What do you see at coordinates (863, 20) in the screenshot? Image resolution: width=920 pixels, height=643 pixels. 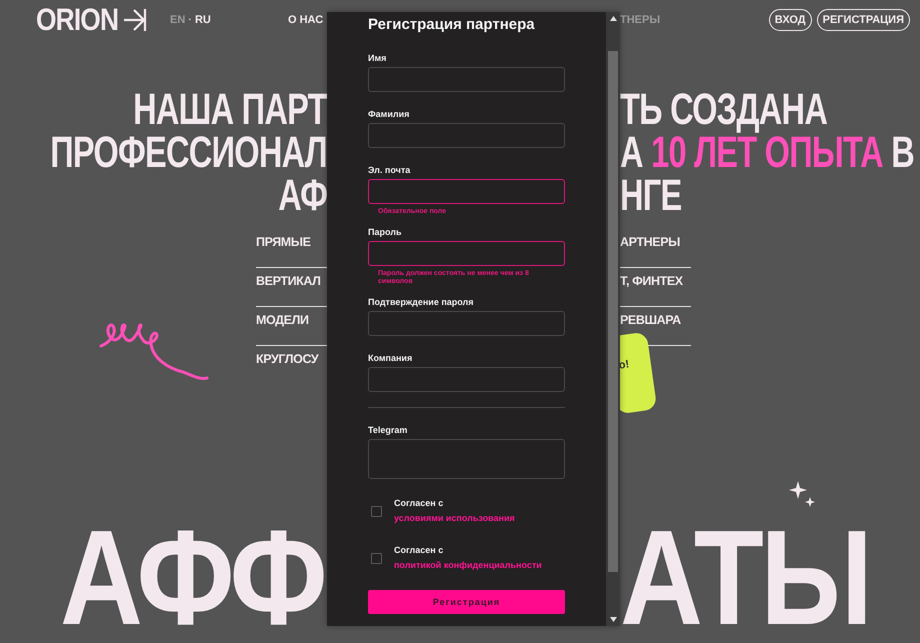 I see `header-button: РЕГИСТРАЦИЯ` at bounding box center [863, 20].